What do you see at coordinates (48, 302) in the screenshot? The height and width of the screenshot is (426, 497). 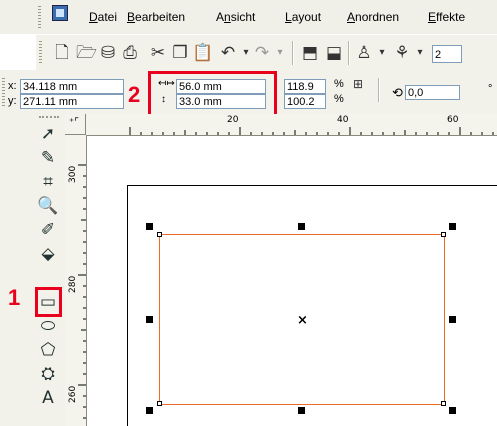 I see `rectangle-tool-highlight` at bounding box center [48, 302].